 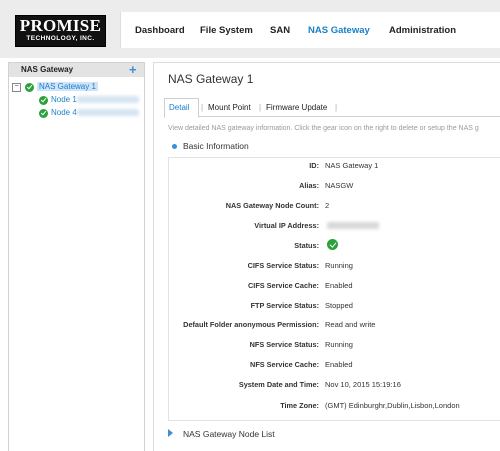 What do you see at coordinates (350, 324) in the screenshot?
I see `row-value-anon-permission: Read and write` at bounding box center [350, 324].